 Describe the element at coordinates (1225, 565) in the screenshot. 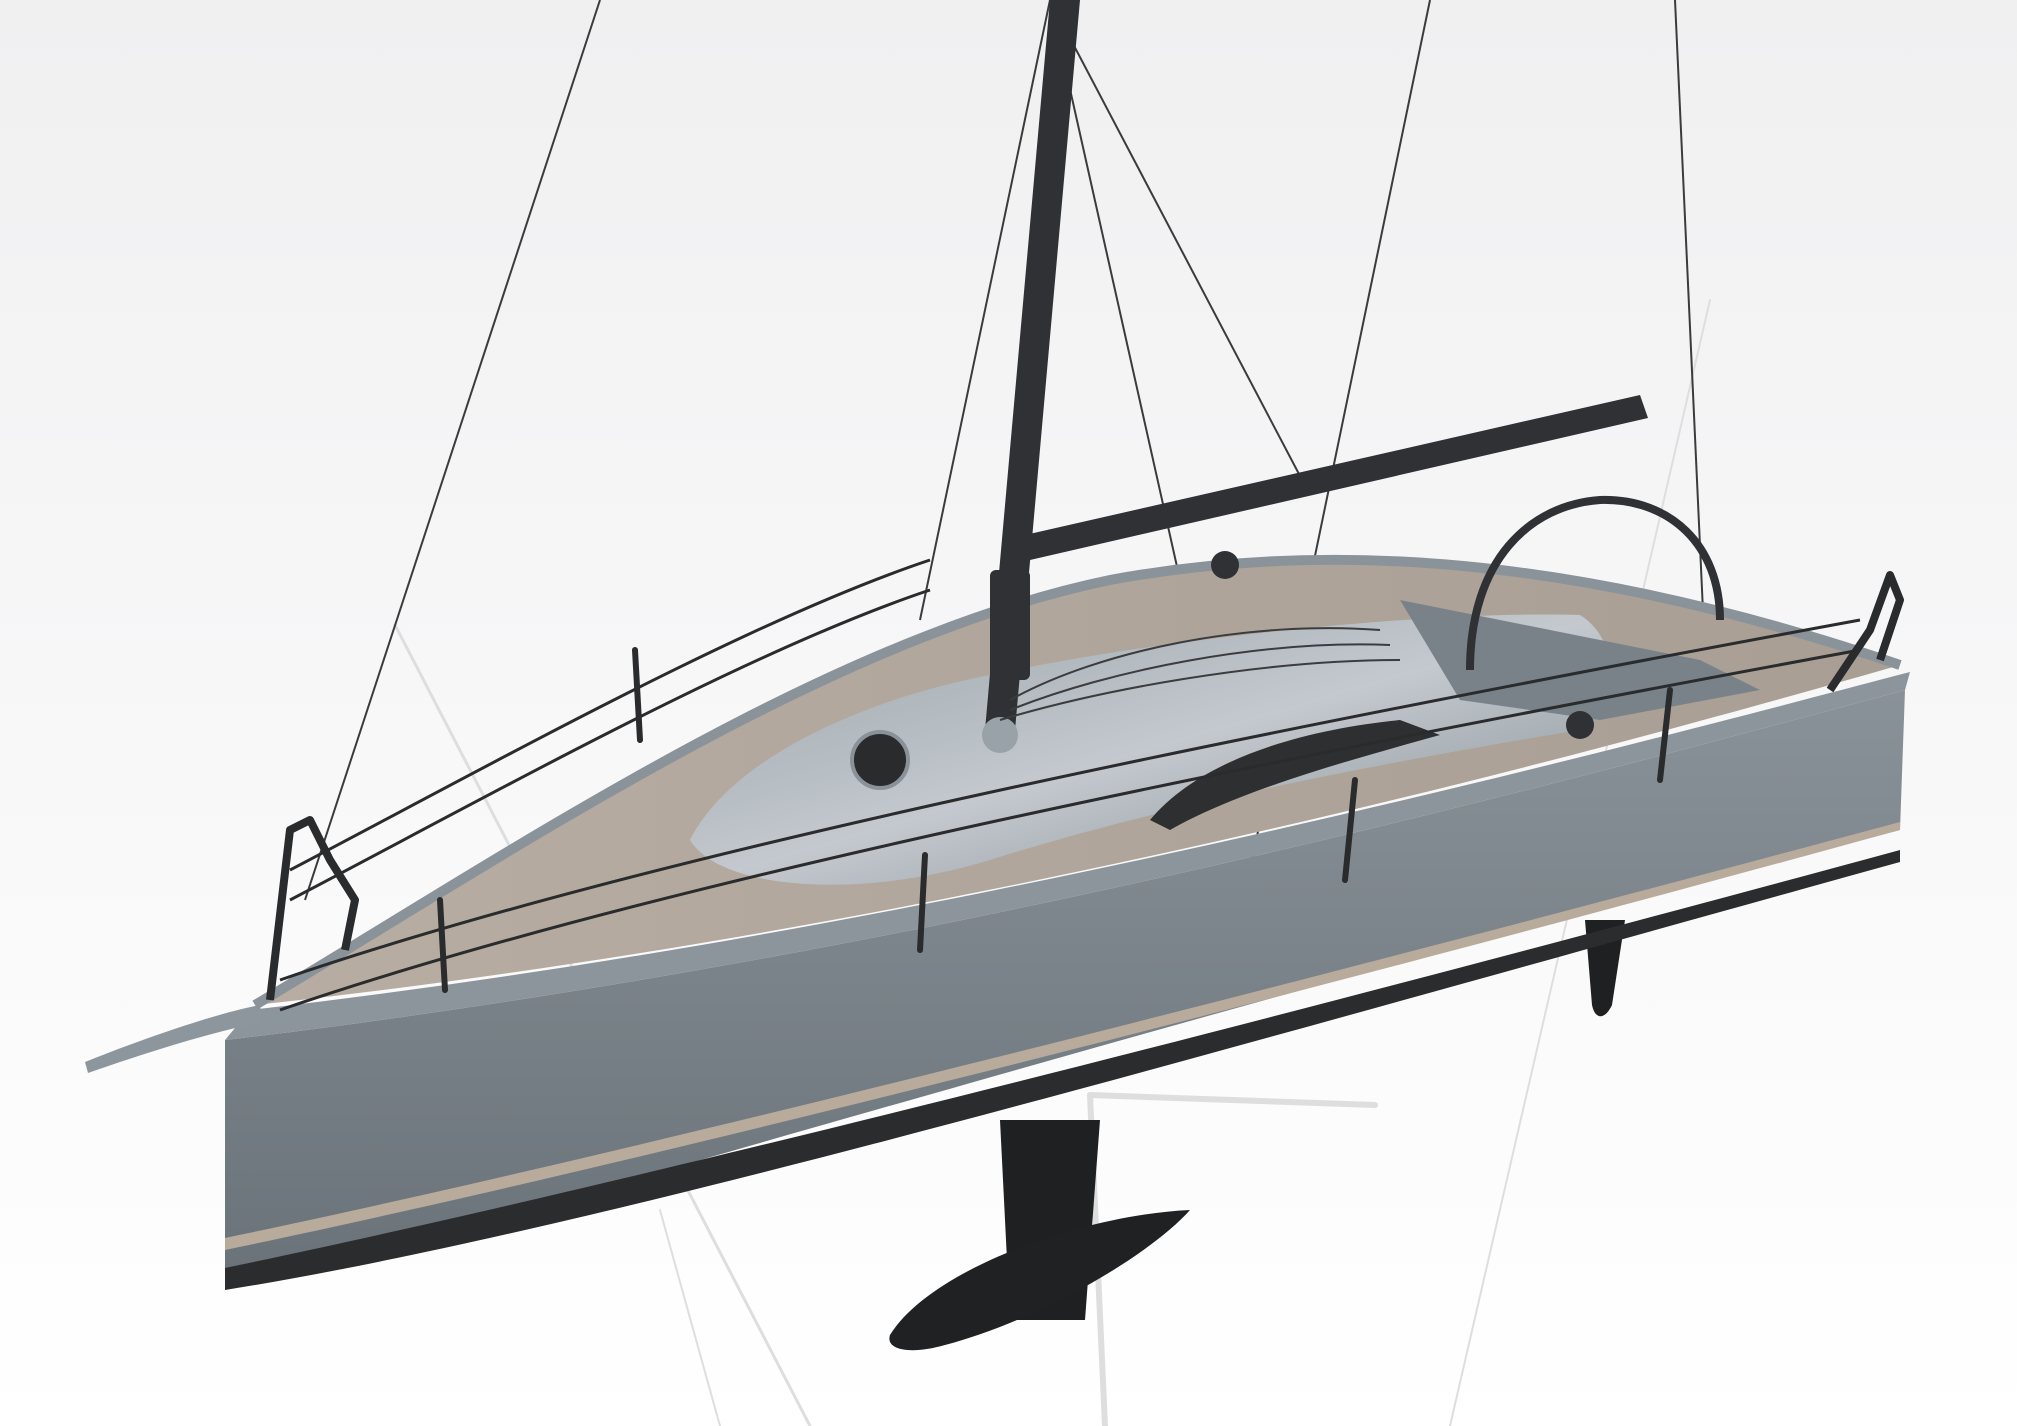

I see `winch-port` at that location.